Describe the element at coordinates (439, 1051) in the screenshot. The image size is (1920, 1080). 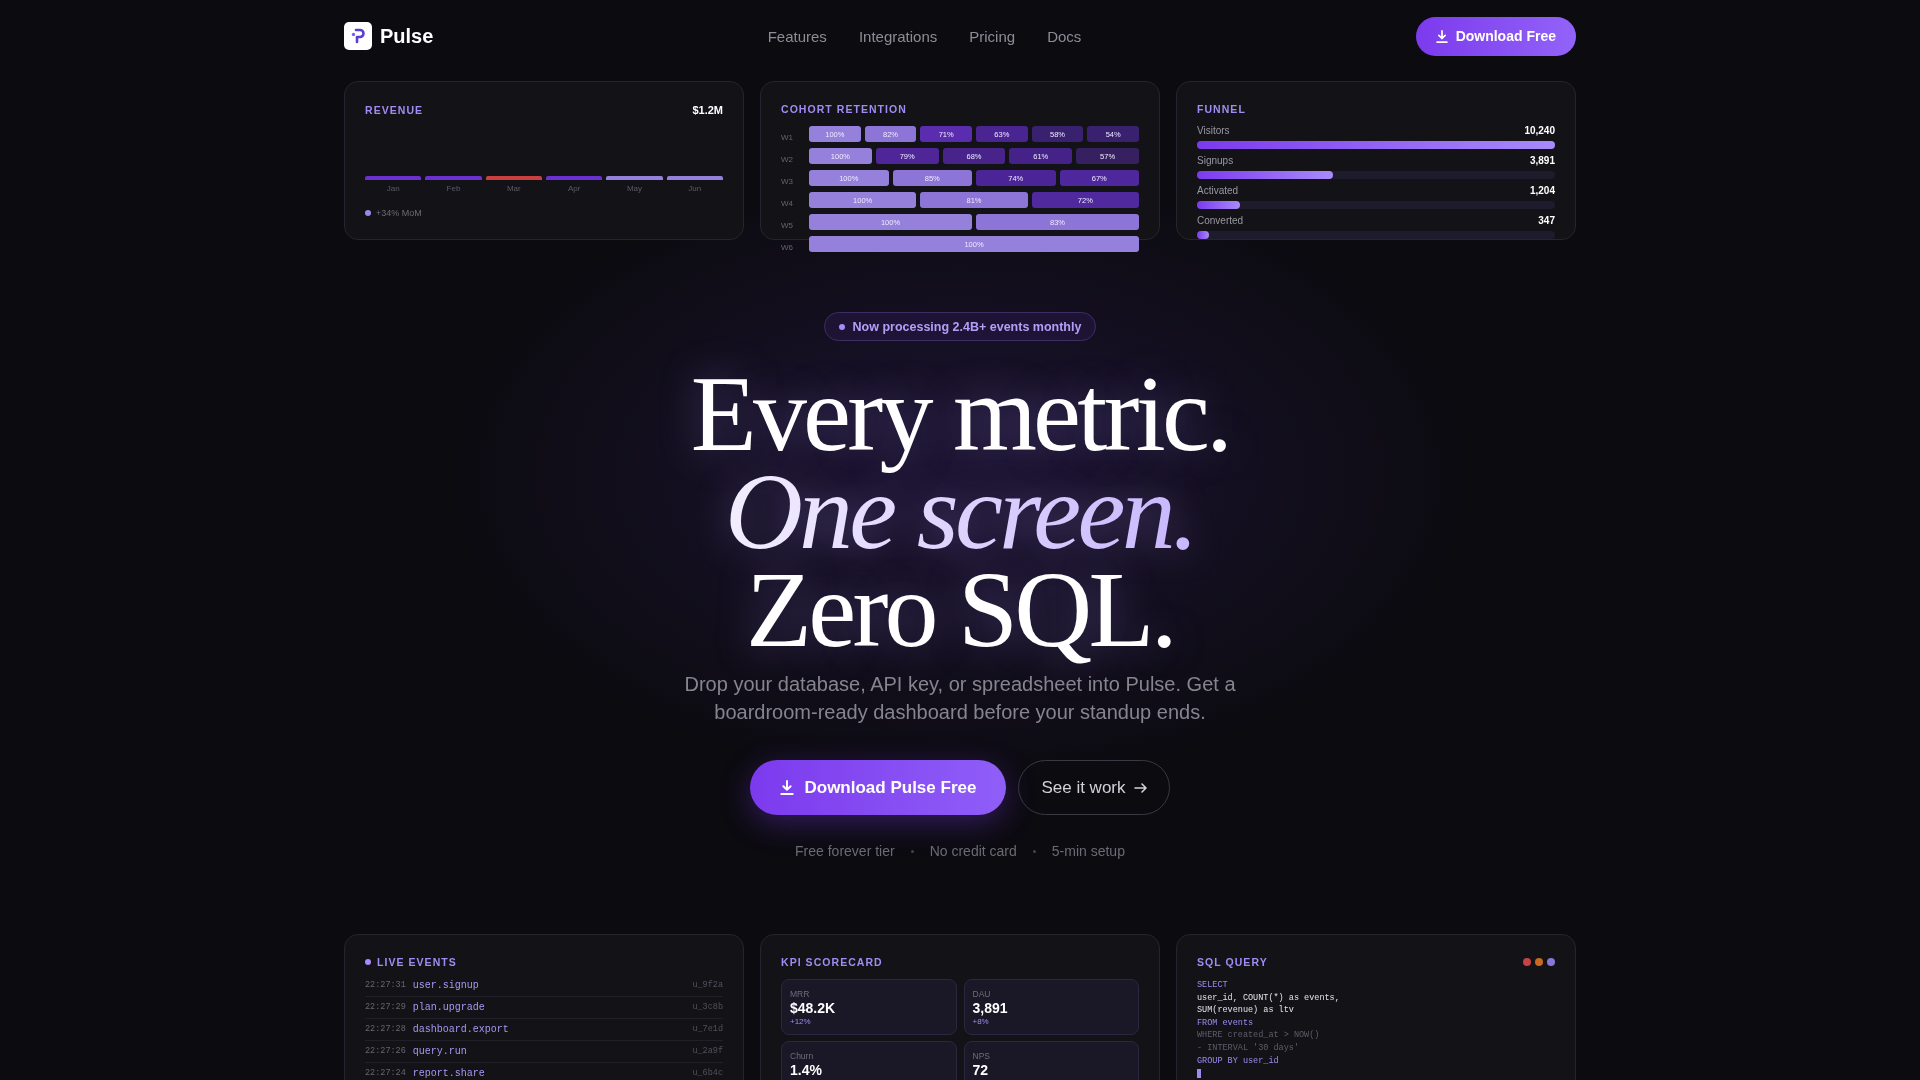
I see `event-name: query.run` at that location.